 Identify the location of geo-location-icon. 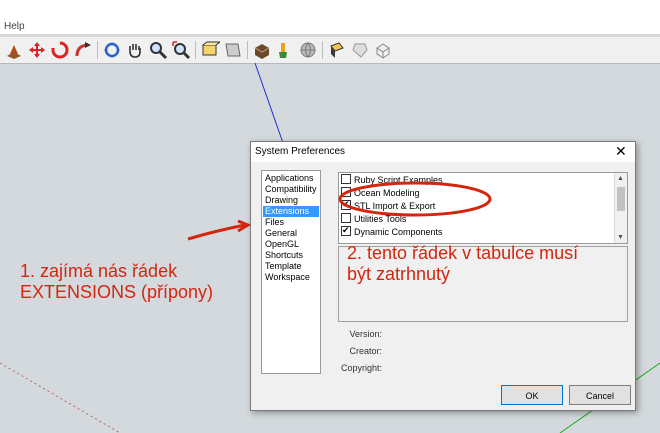
(308, 50).